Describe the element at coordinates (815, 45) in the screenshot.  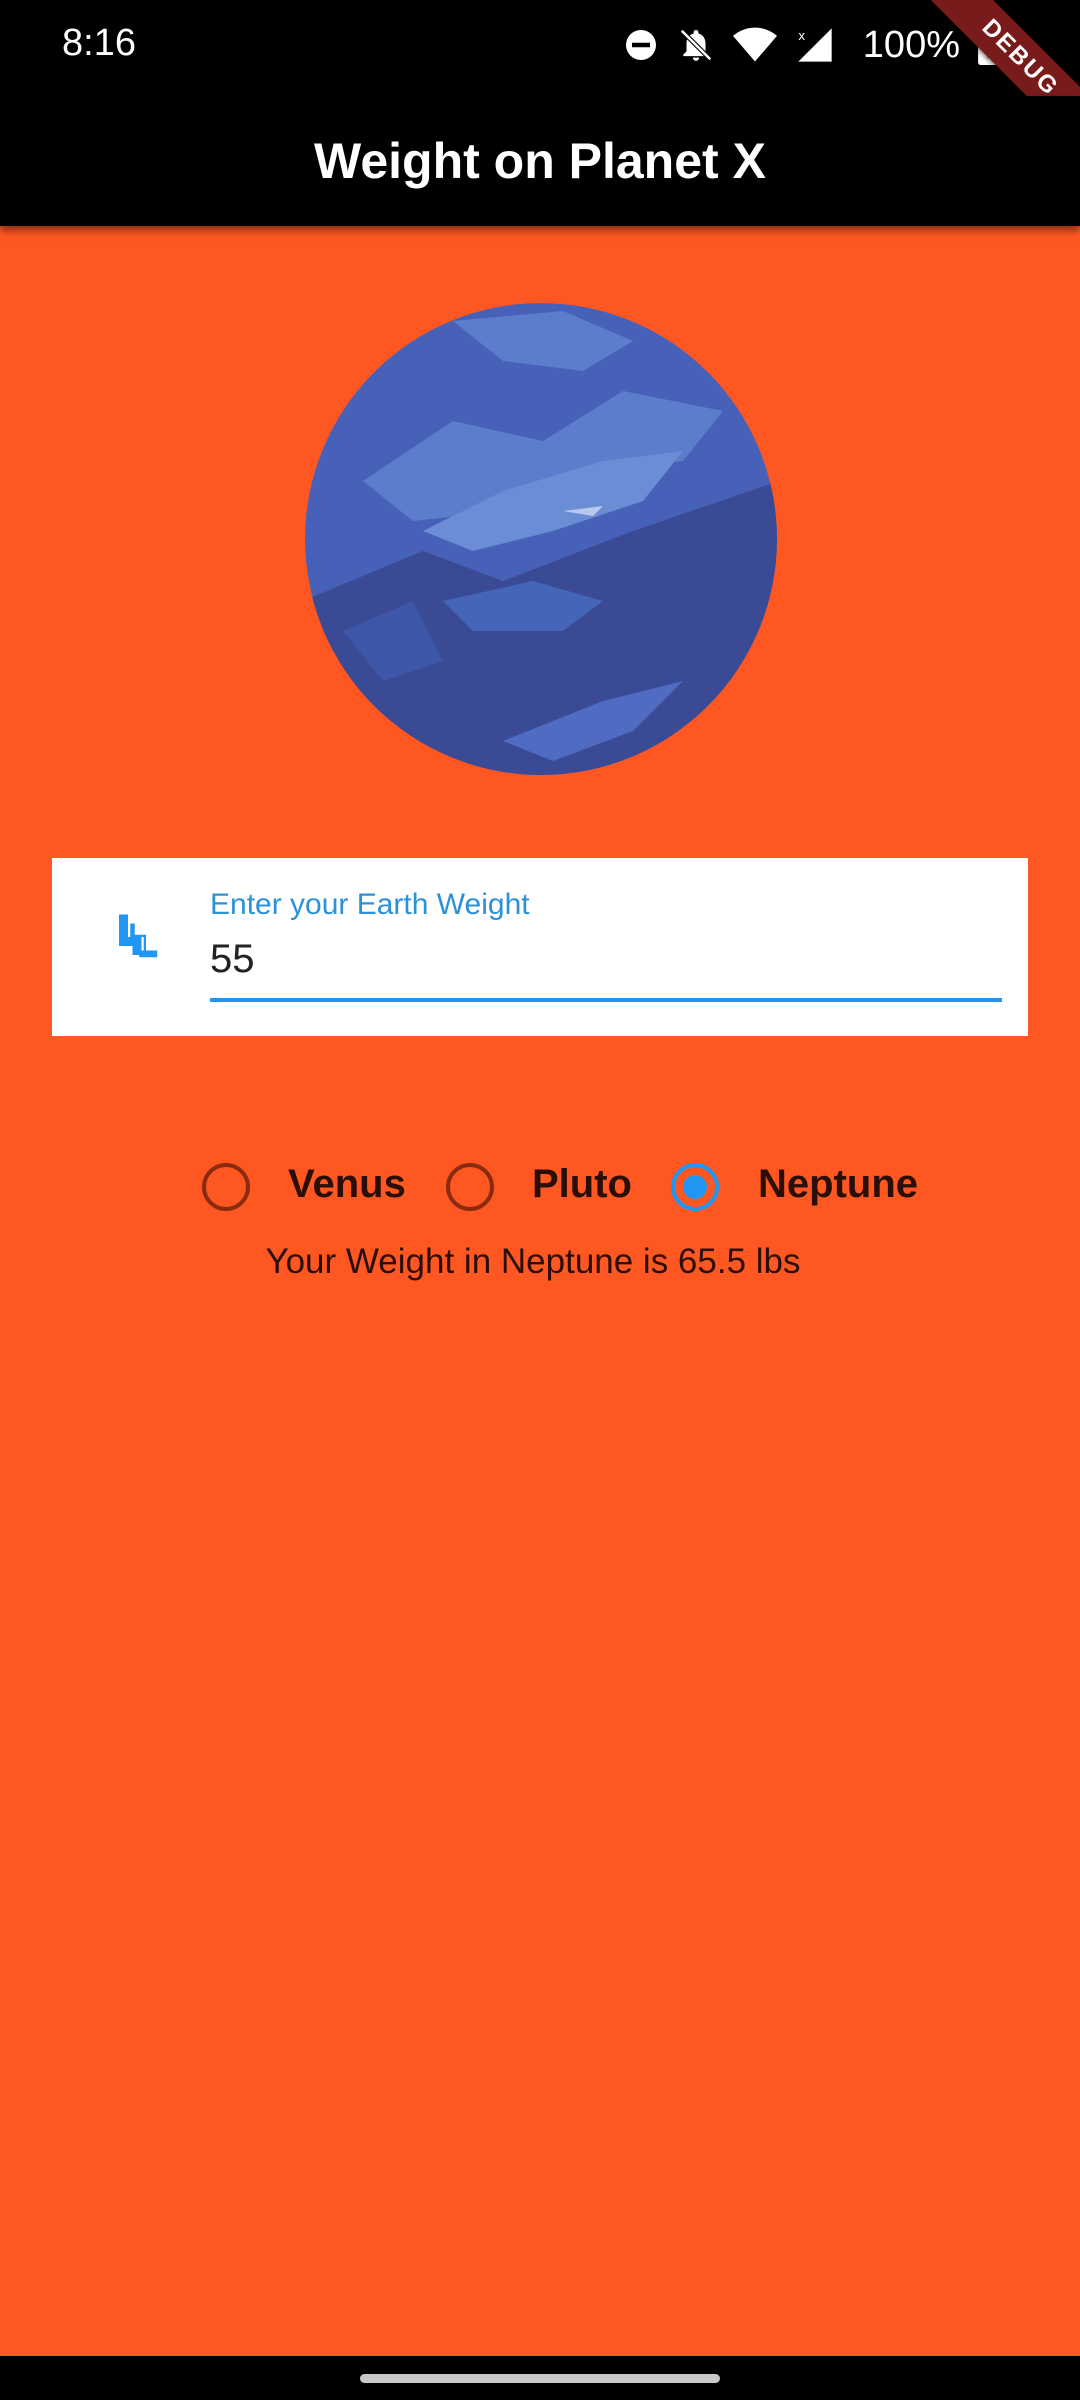
I see `signal-icon: x` at that location.